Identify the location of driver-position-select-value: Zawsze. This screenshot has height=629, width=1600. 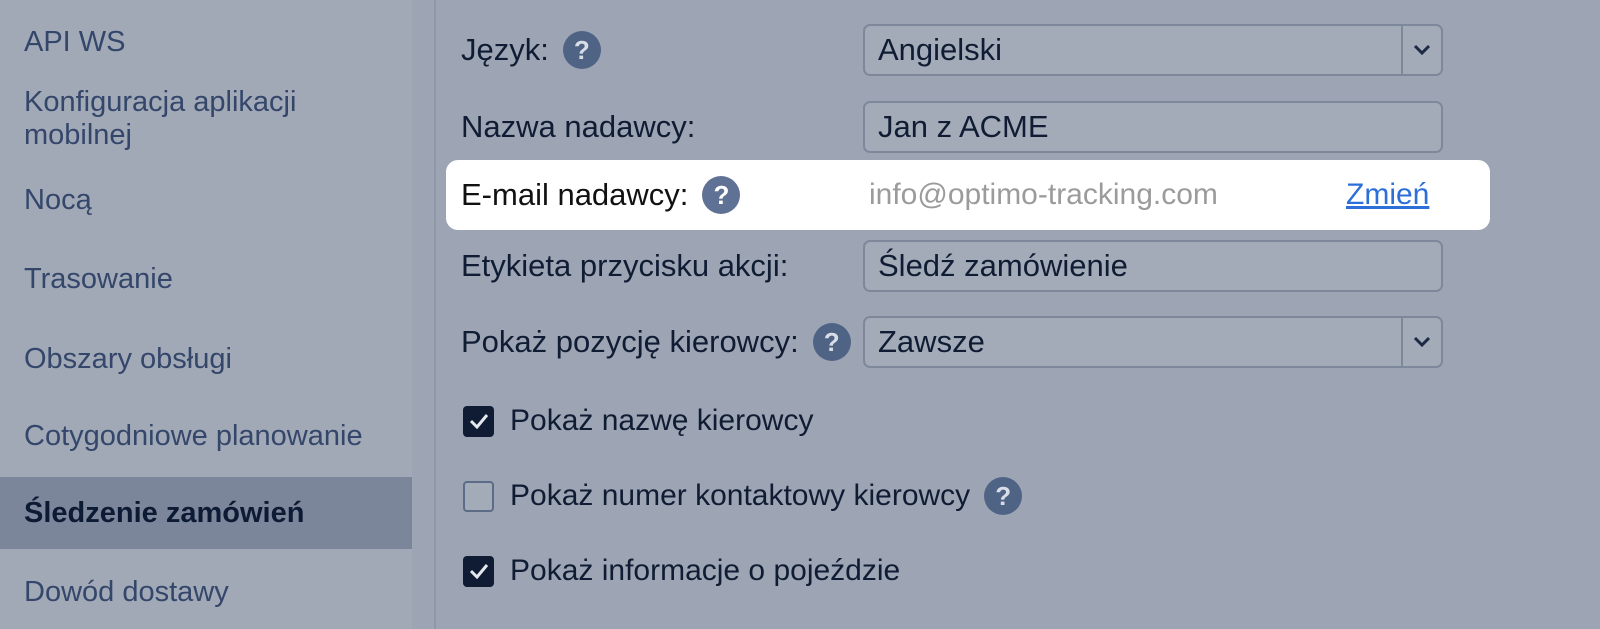
(931, 341).